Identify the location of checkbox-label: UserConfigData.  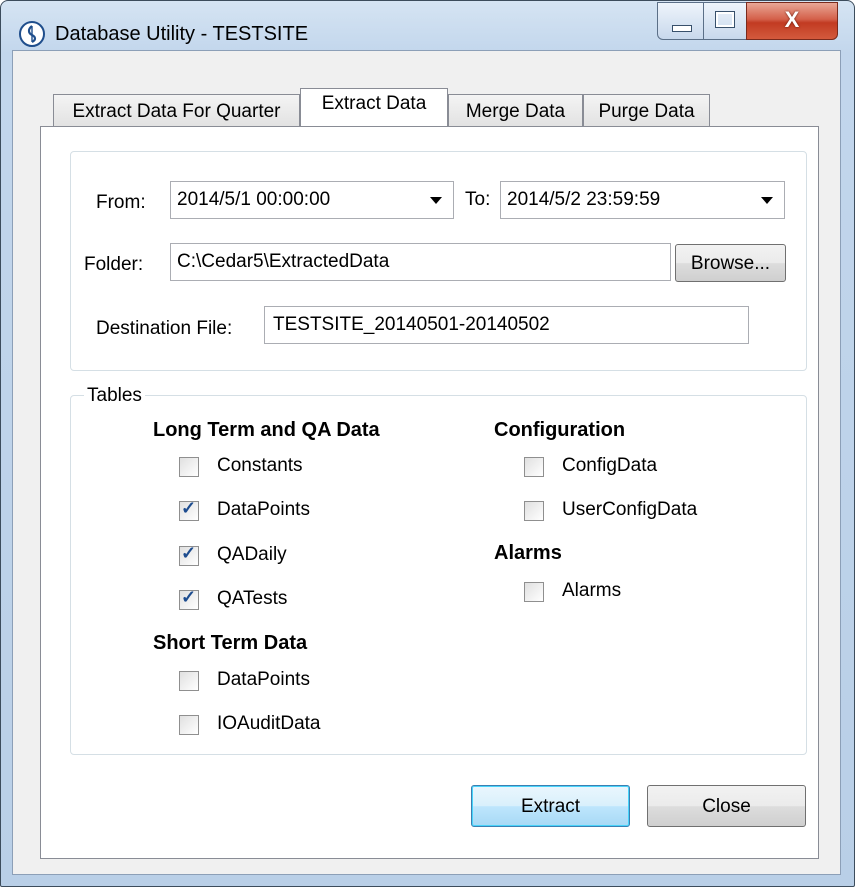
(630, 509).